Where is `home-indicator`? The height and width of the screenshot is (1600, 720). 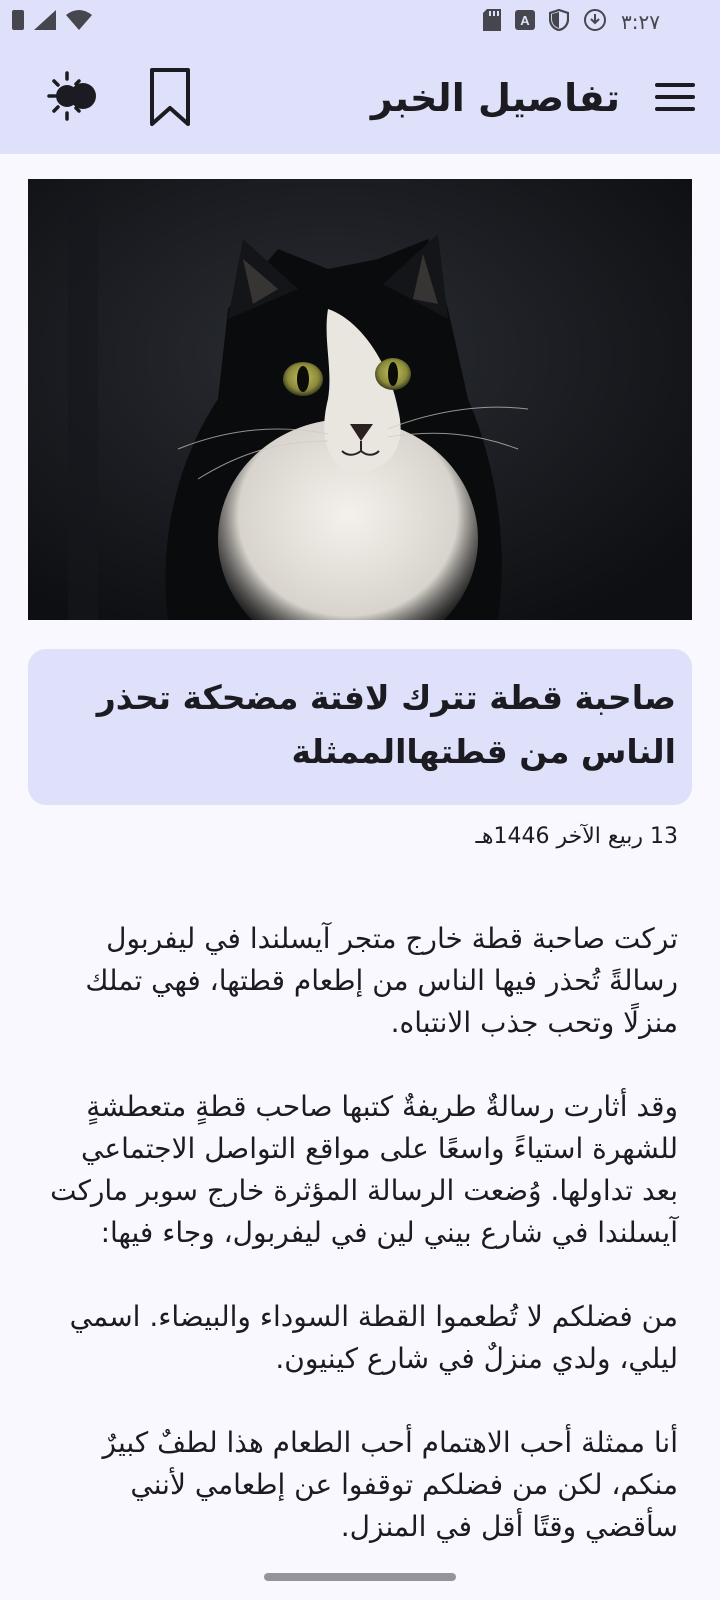
home-indicator is located at coordinates (360, 1577).